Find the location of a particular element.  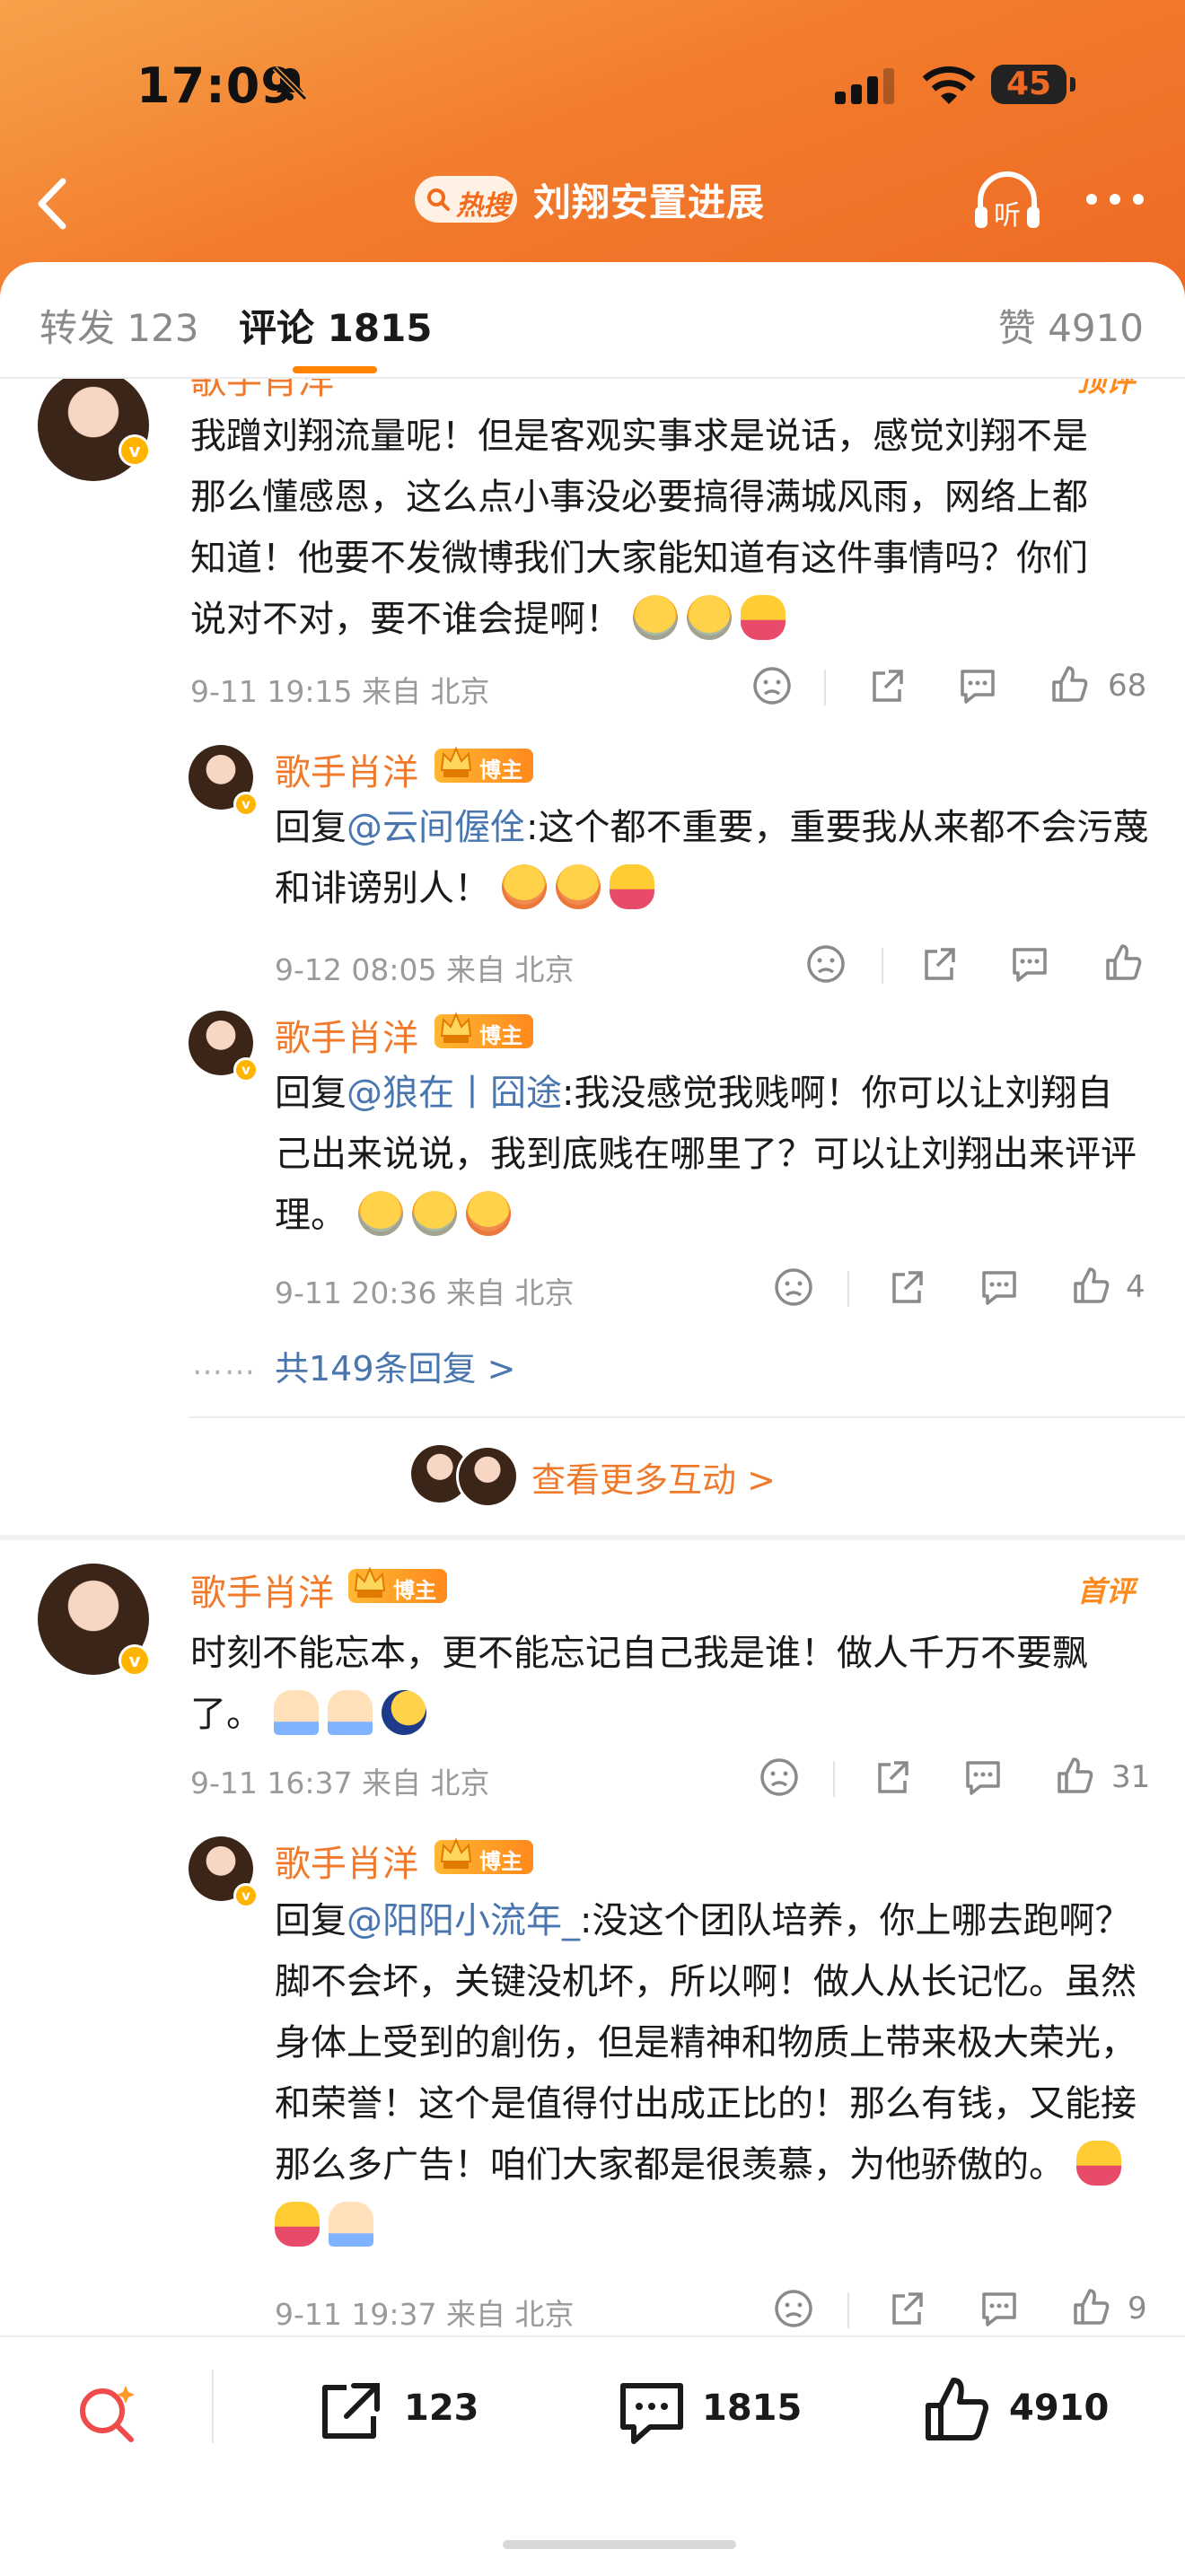

page-title: 刘翔安置进展 is located at coordinates (649, 202).